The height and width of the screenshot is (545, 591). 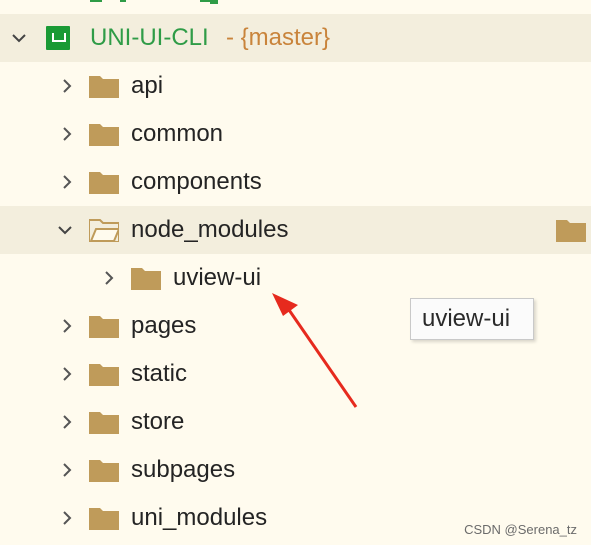 I want to click on tree-item-static: static, so click(x=295, y=374).